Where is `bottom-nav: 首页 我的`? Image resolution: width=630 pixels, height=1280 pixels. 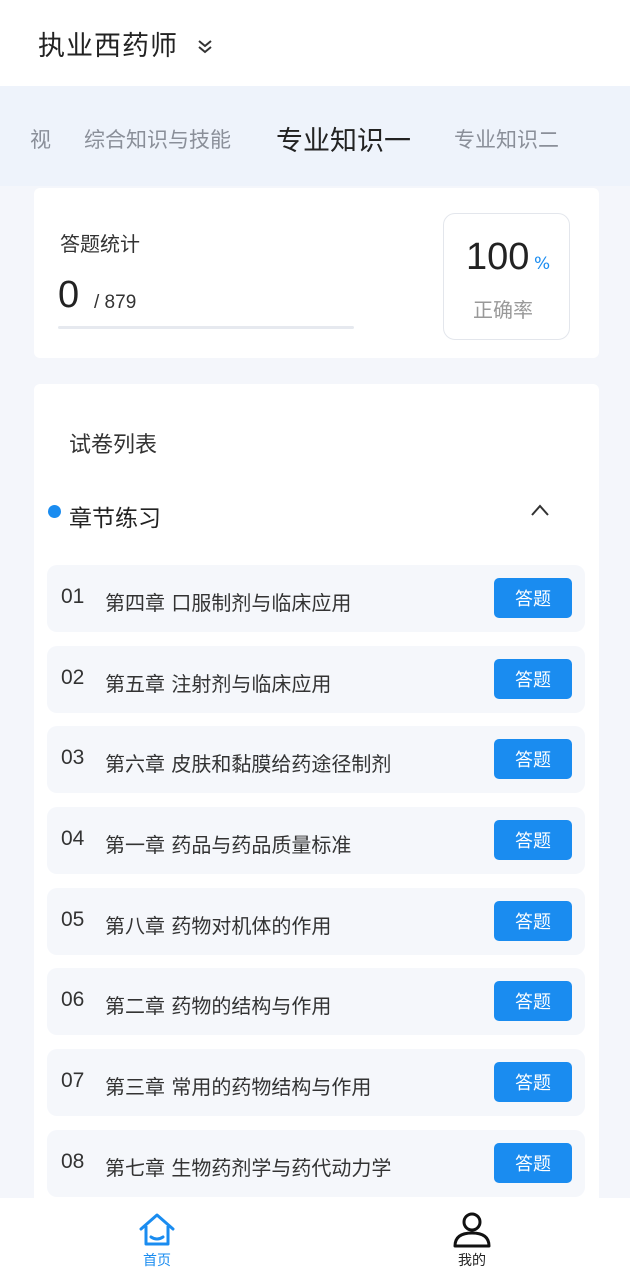 bottom-nav: 首页 我的 is located at coordinates (315, 1239).